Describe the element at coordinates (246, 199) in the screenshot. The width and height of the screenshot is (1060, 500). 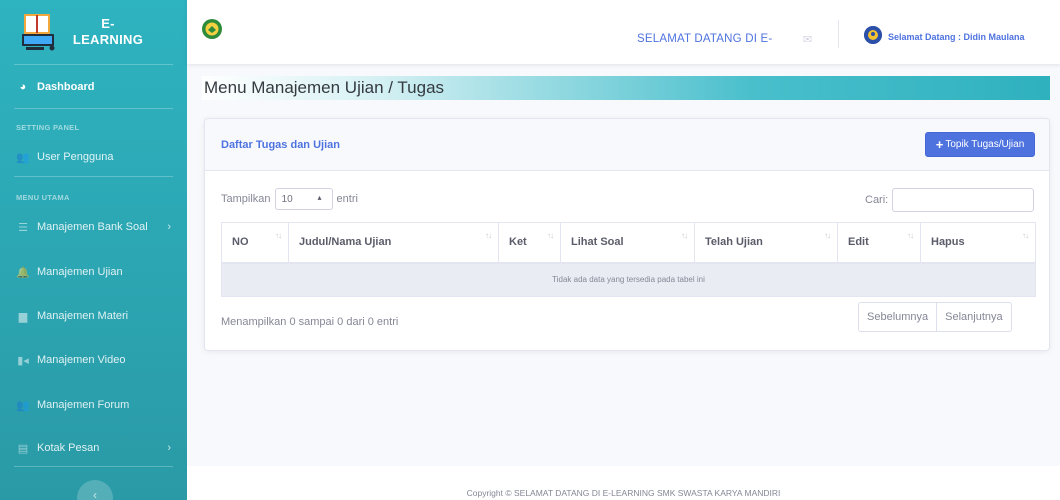
I see `show-label: Tampilkan` at that location.